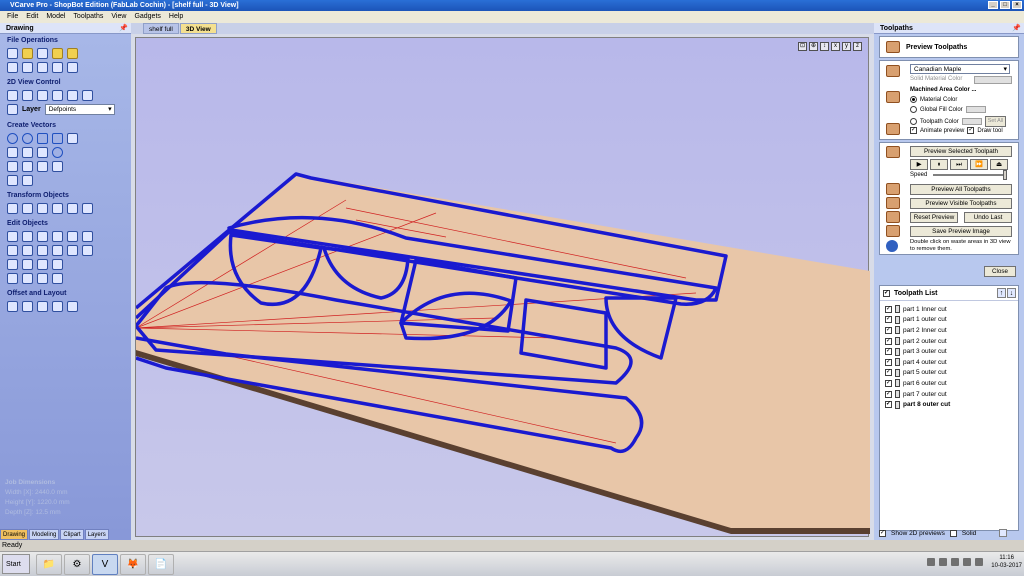 Image resolution: width=1024 pixels, height=576 pixels. Describe the element at coordinates (970, 175) in the screenshot. I see `speed-slider` at that location.